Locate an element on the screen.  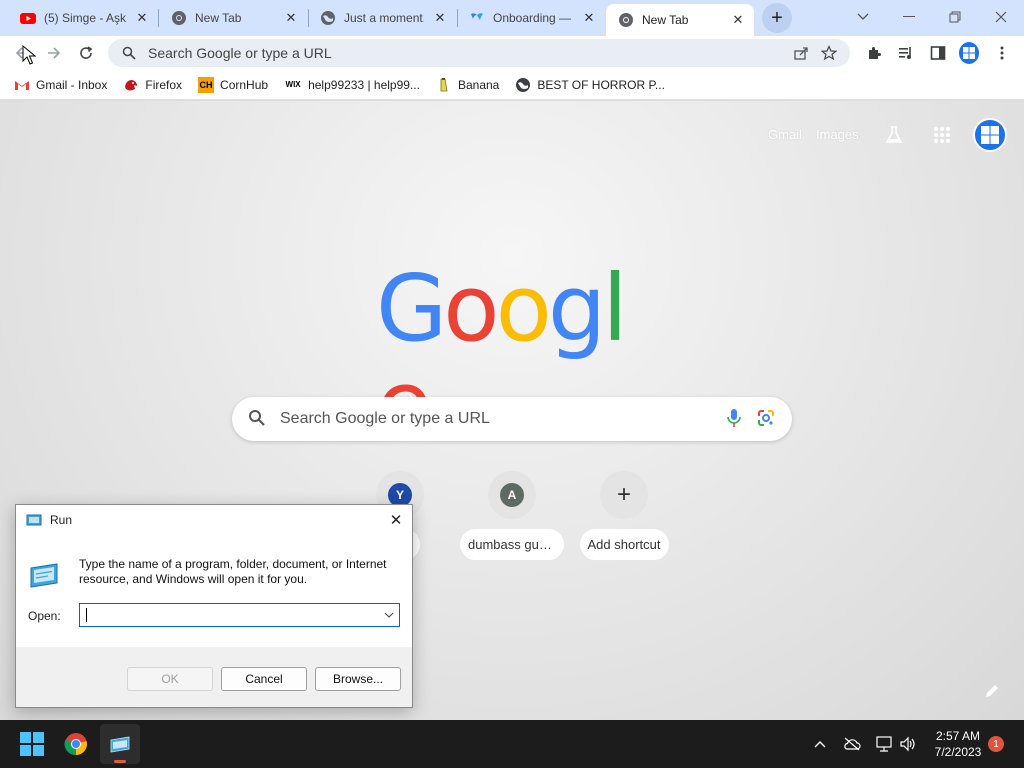
restore-button is located at coordinates (955, 17).